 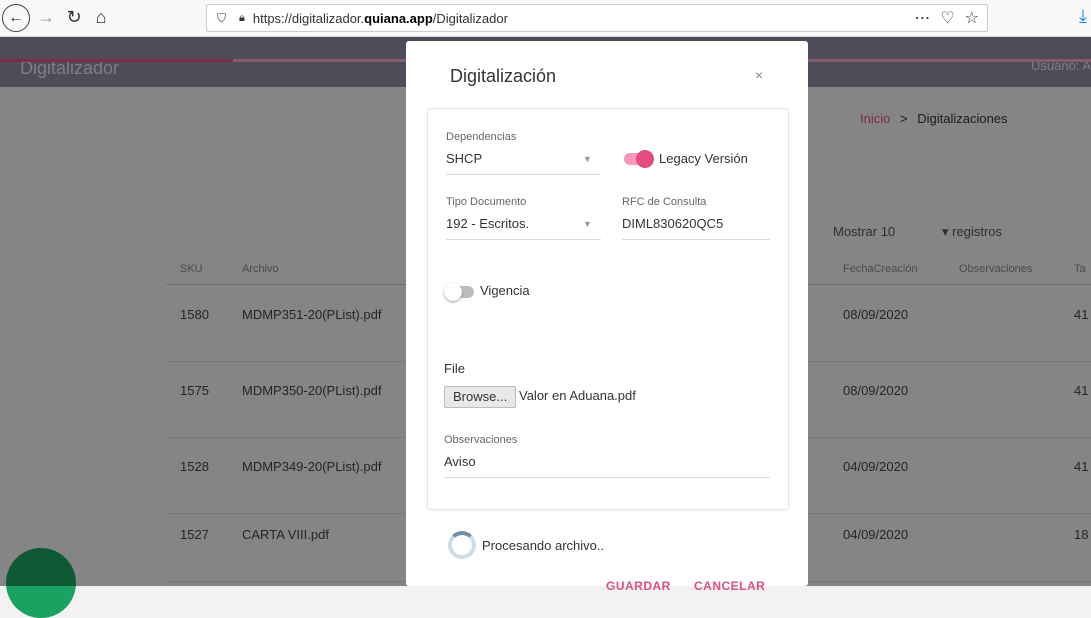 What do you see at coordinates (1083, 16) in the screenshot?
I see `download-icon: ⤓` at bounding box center [1083, 16].